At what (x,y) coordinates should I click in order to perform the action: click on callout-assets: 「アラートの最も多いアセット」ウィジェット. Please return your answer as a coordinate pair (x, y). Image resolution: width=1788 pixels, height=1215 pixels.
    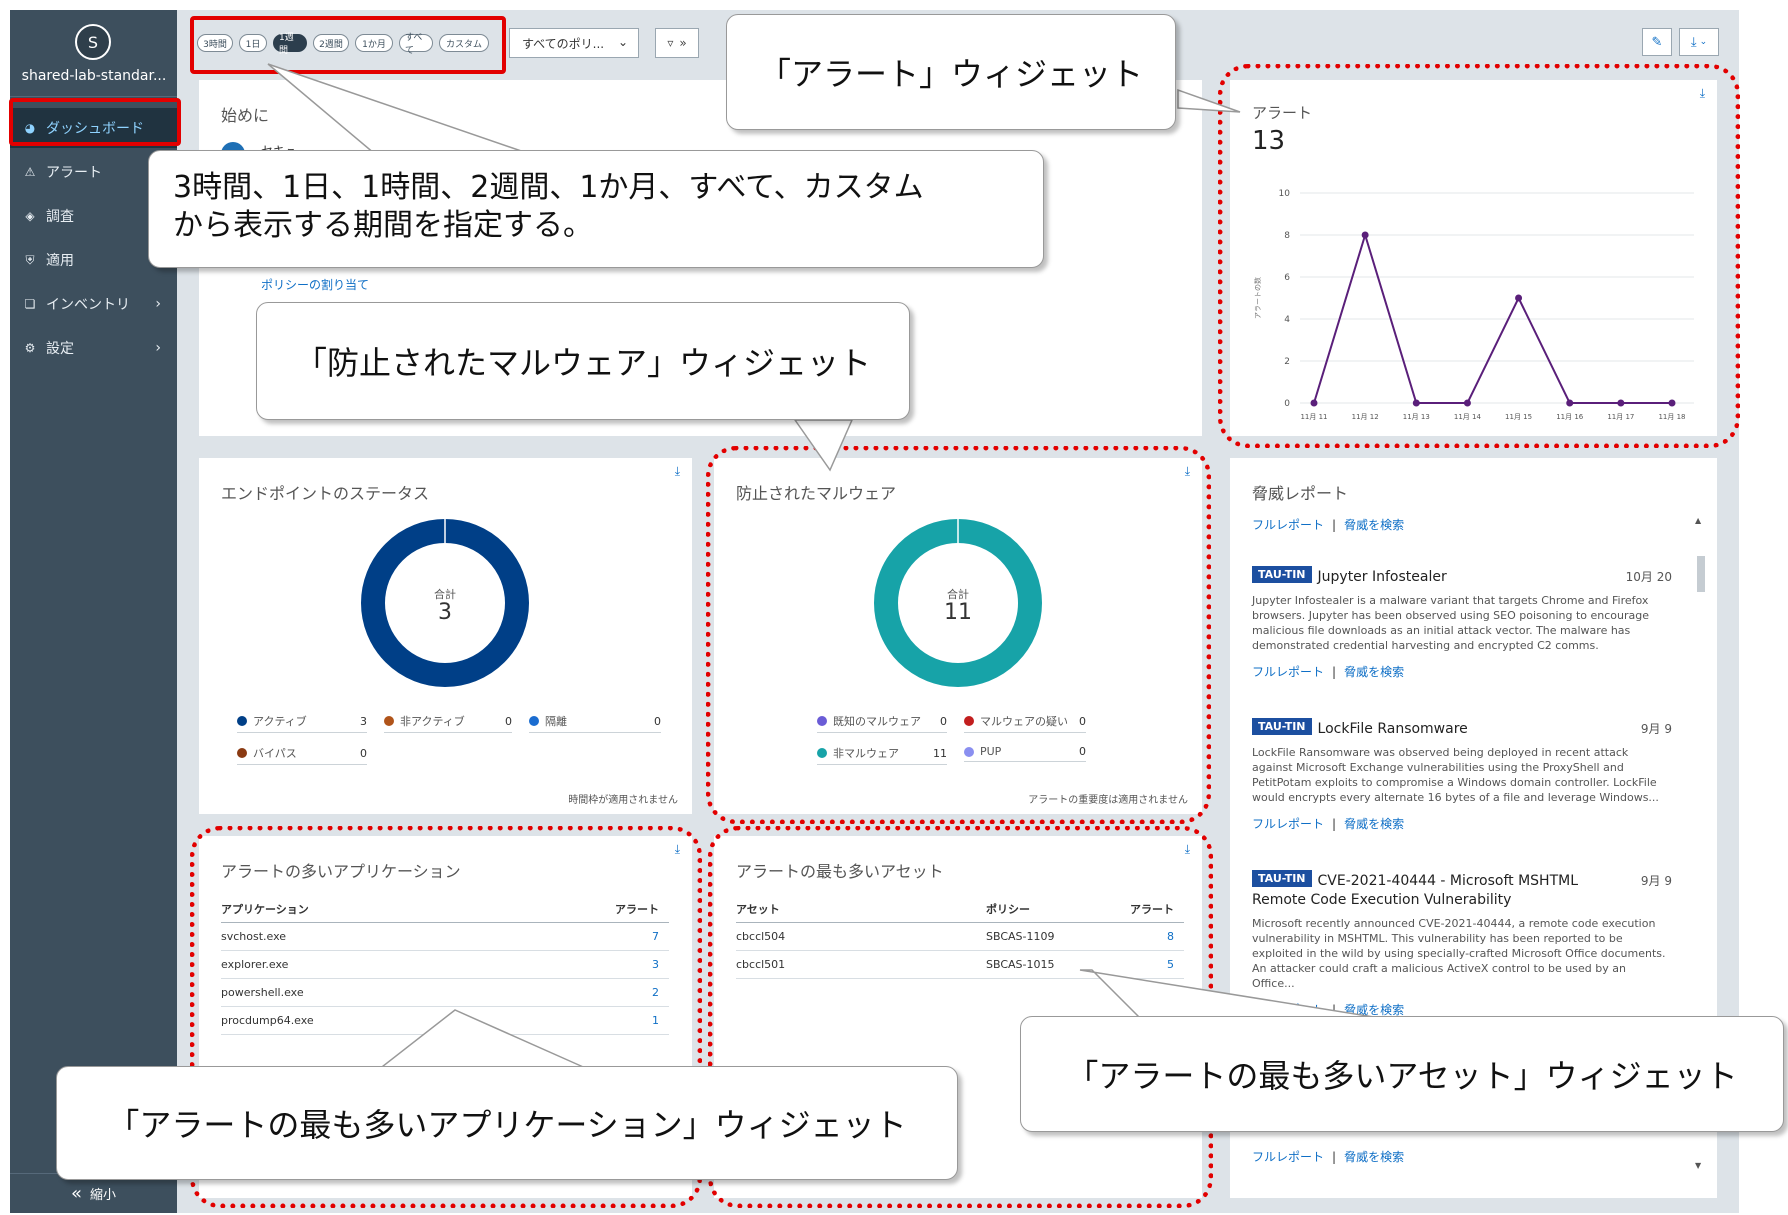
    Looking at the image, I should click on (1402, 1074).